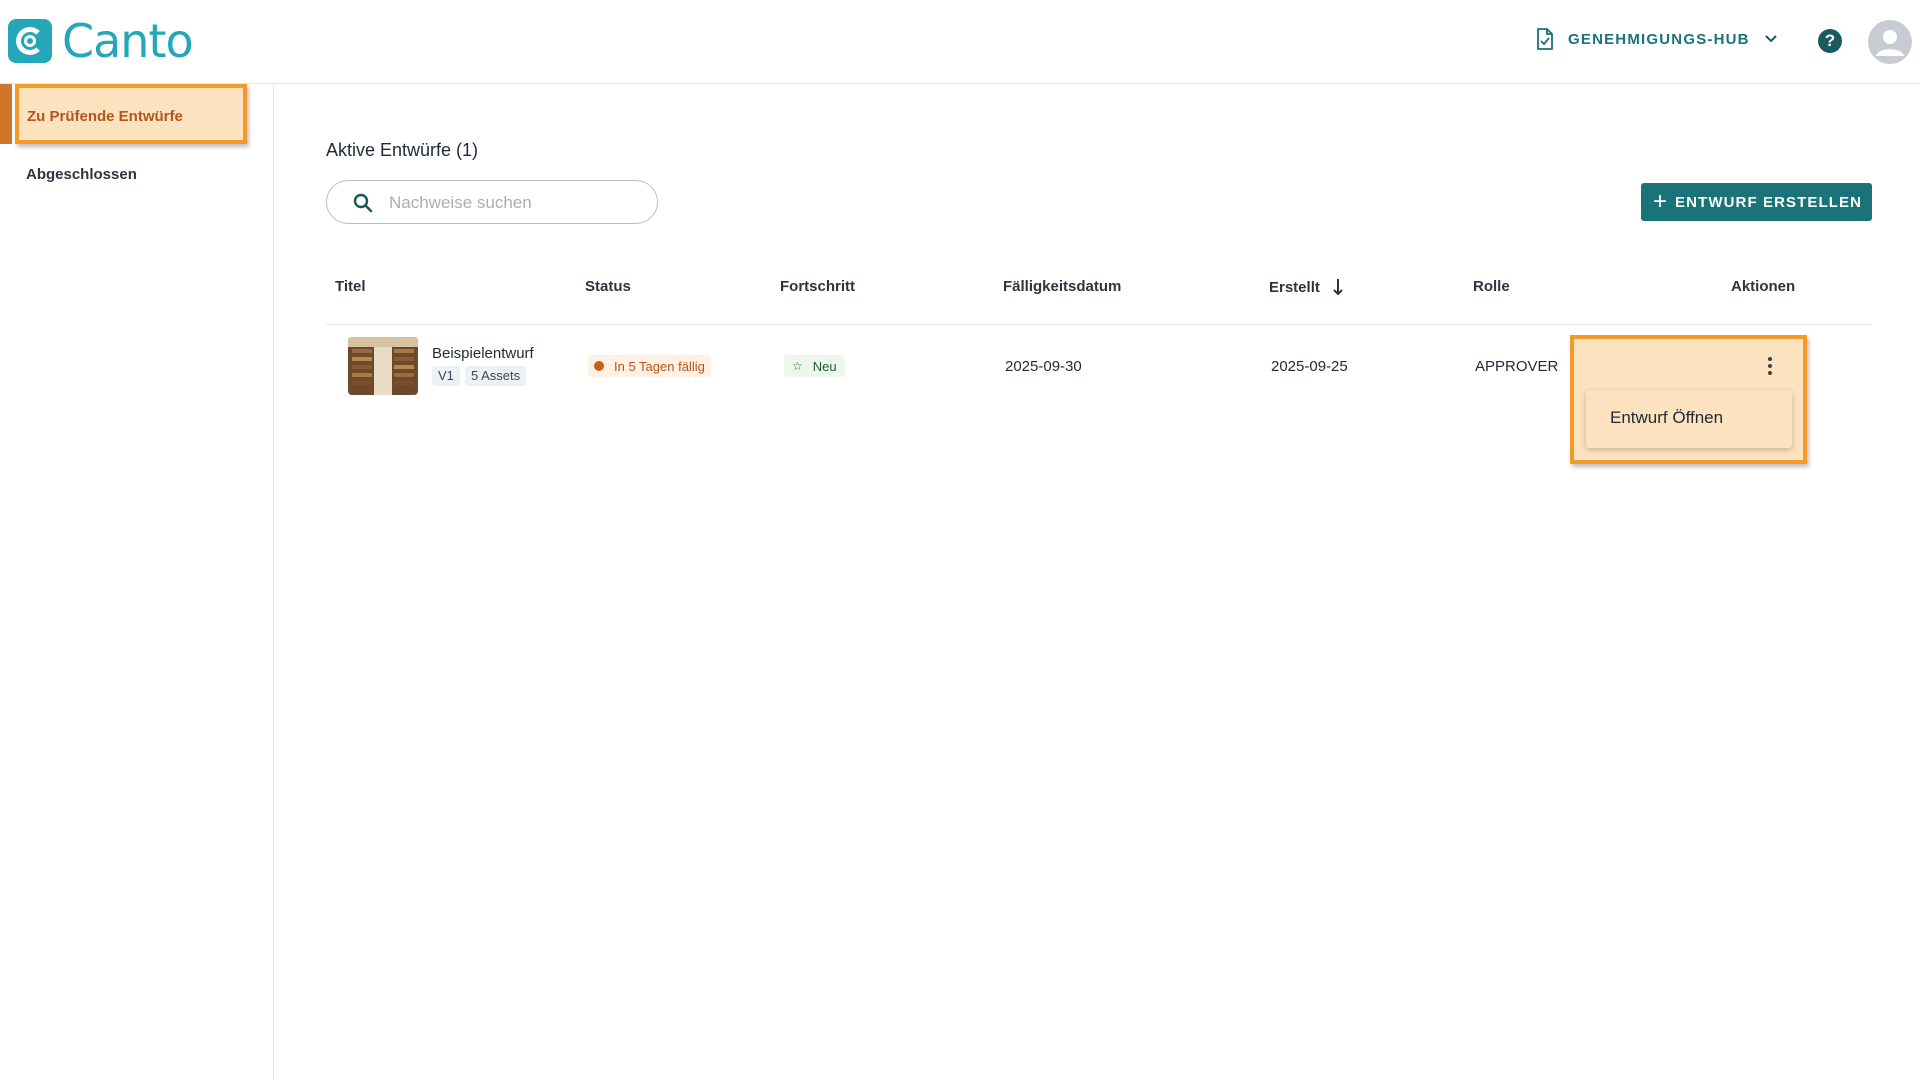 The width and height of the screenshot is (1920, 1080). What do you see at coordinates (1770, 366) in the screenshot?
I see `more-vertical-icon` at bounding box center [1770, 366].